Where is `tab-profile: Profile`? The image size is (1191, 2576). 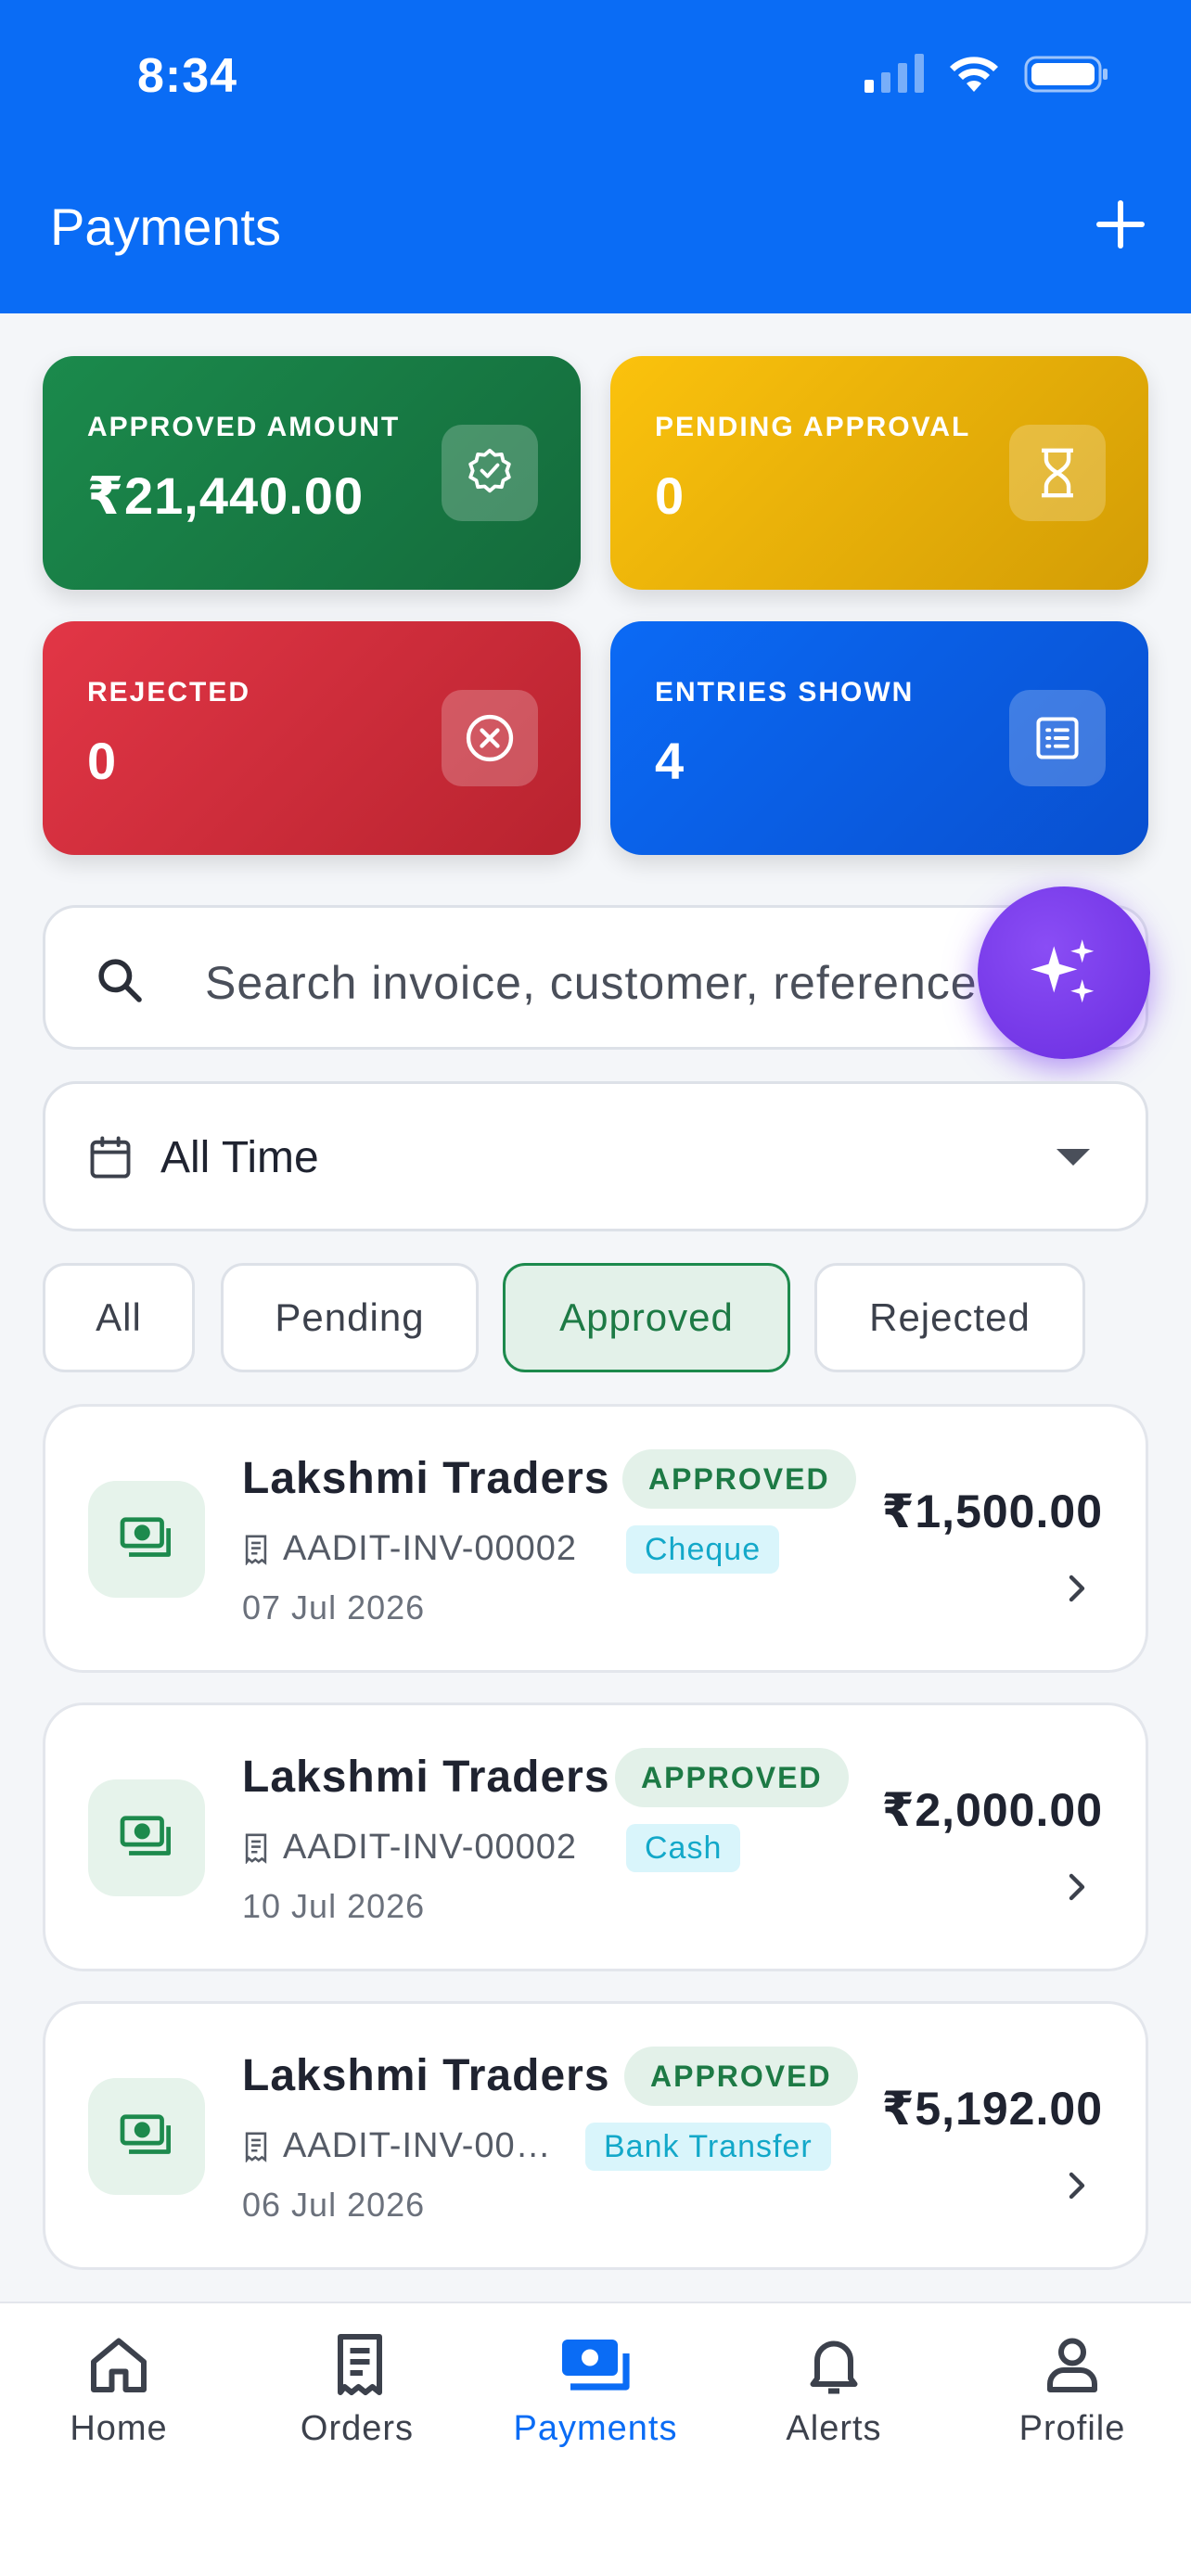
tab-profile: Profile is located at coordinates (1073, 2390).